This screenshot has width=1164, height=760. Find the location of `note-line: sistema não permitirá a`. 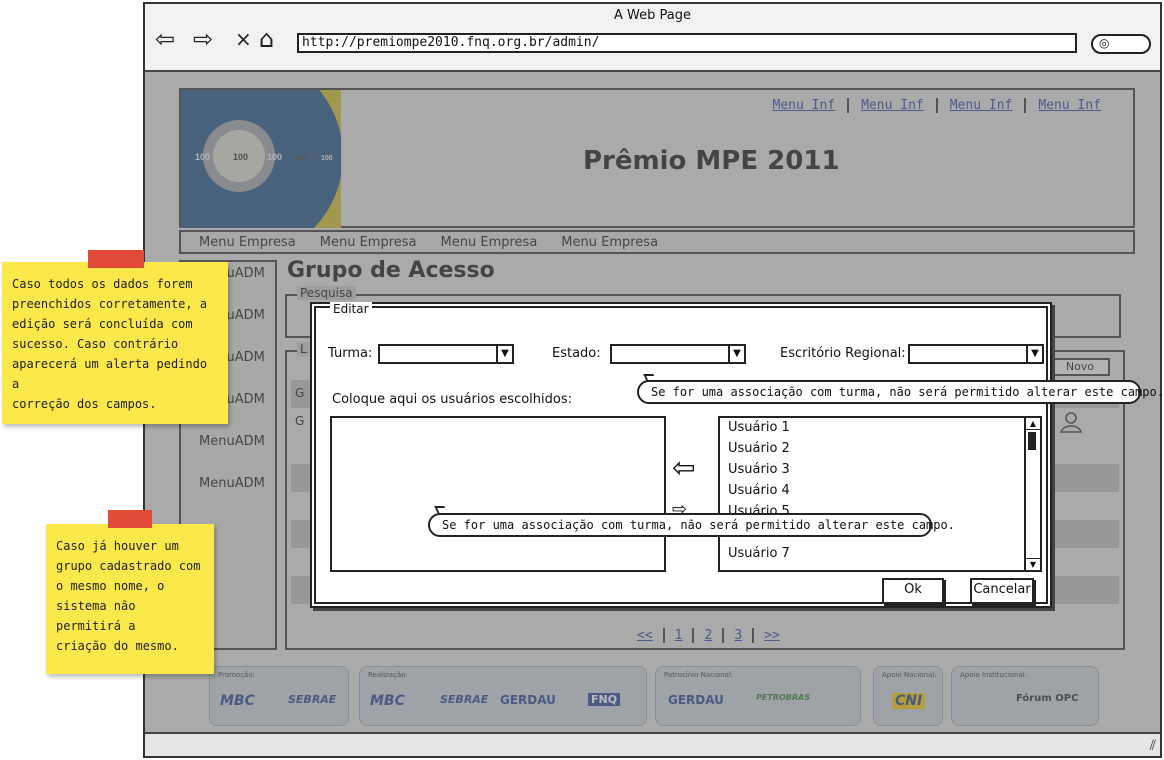

note-line: sistema não permitirá a is located at coordinates (96, 616).